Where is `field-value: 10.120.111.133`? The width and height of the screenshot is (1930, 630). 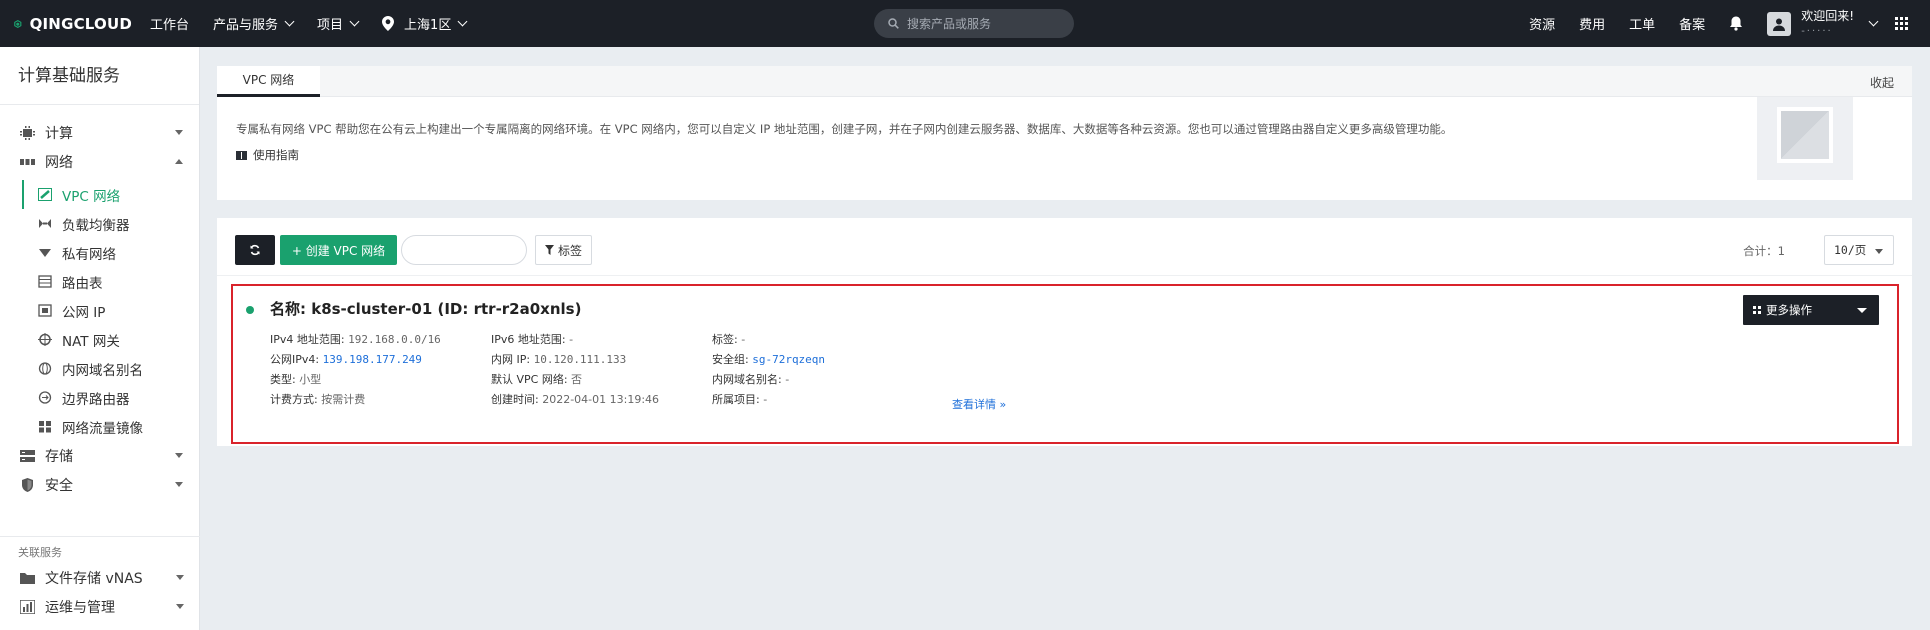
field-value: 10.120.111.133 is located at coordinates (580, 359).